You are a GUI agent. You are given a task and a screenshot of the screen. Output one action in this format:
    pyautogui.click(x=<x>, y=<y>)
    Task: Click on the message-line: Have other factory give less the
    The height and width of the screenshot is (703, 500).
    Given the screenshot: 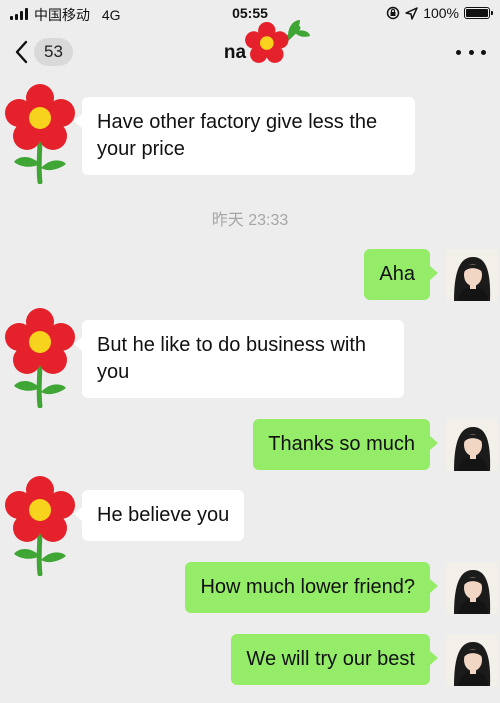 What is the action you would take?
    pyautogui.click(x=237, y=122)
    